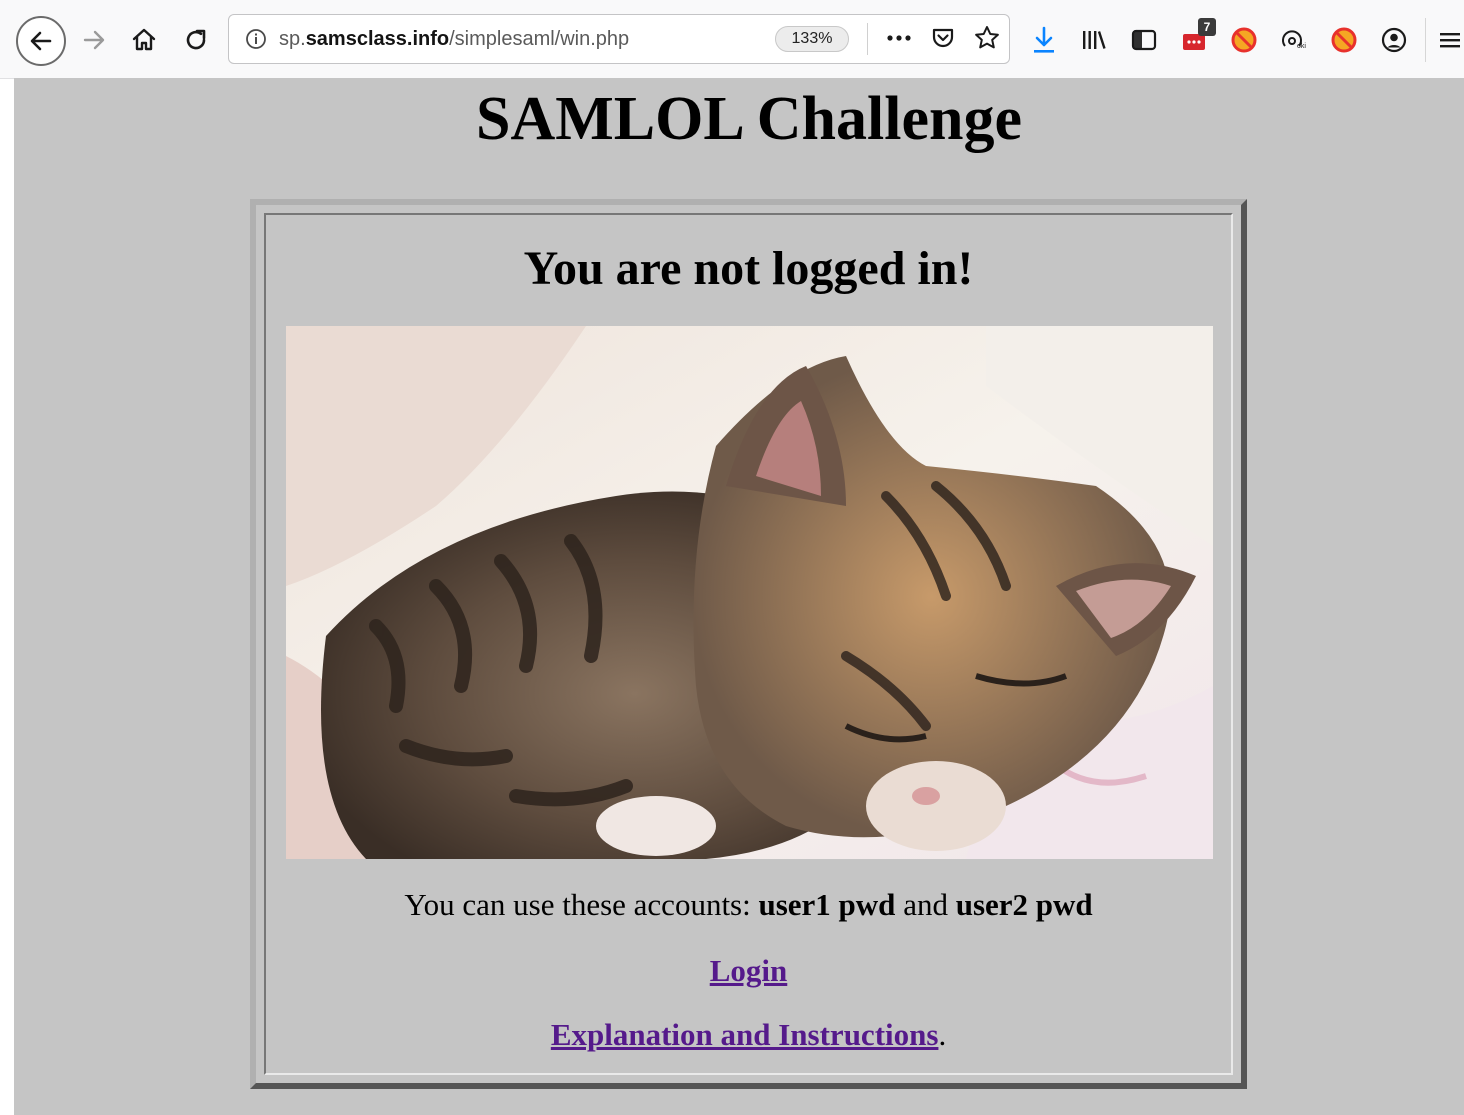 The image size is (1464, 1115). I want to click on url-text: sp.samsclass.info/simplesaml/win.php, so click(454, 39).